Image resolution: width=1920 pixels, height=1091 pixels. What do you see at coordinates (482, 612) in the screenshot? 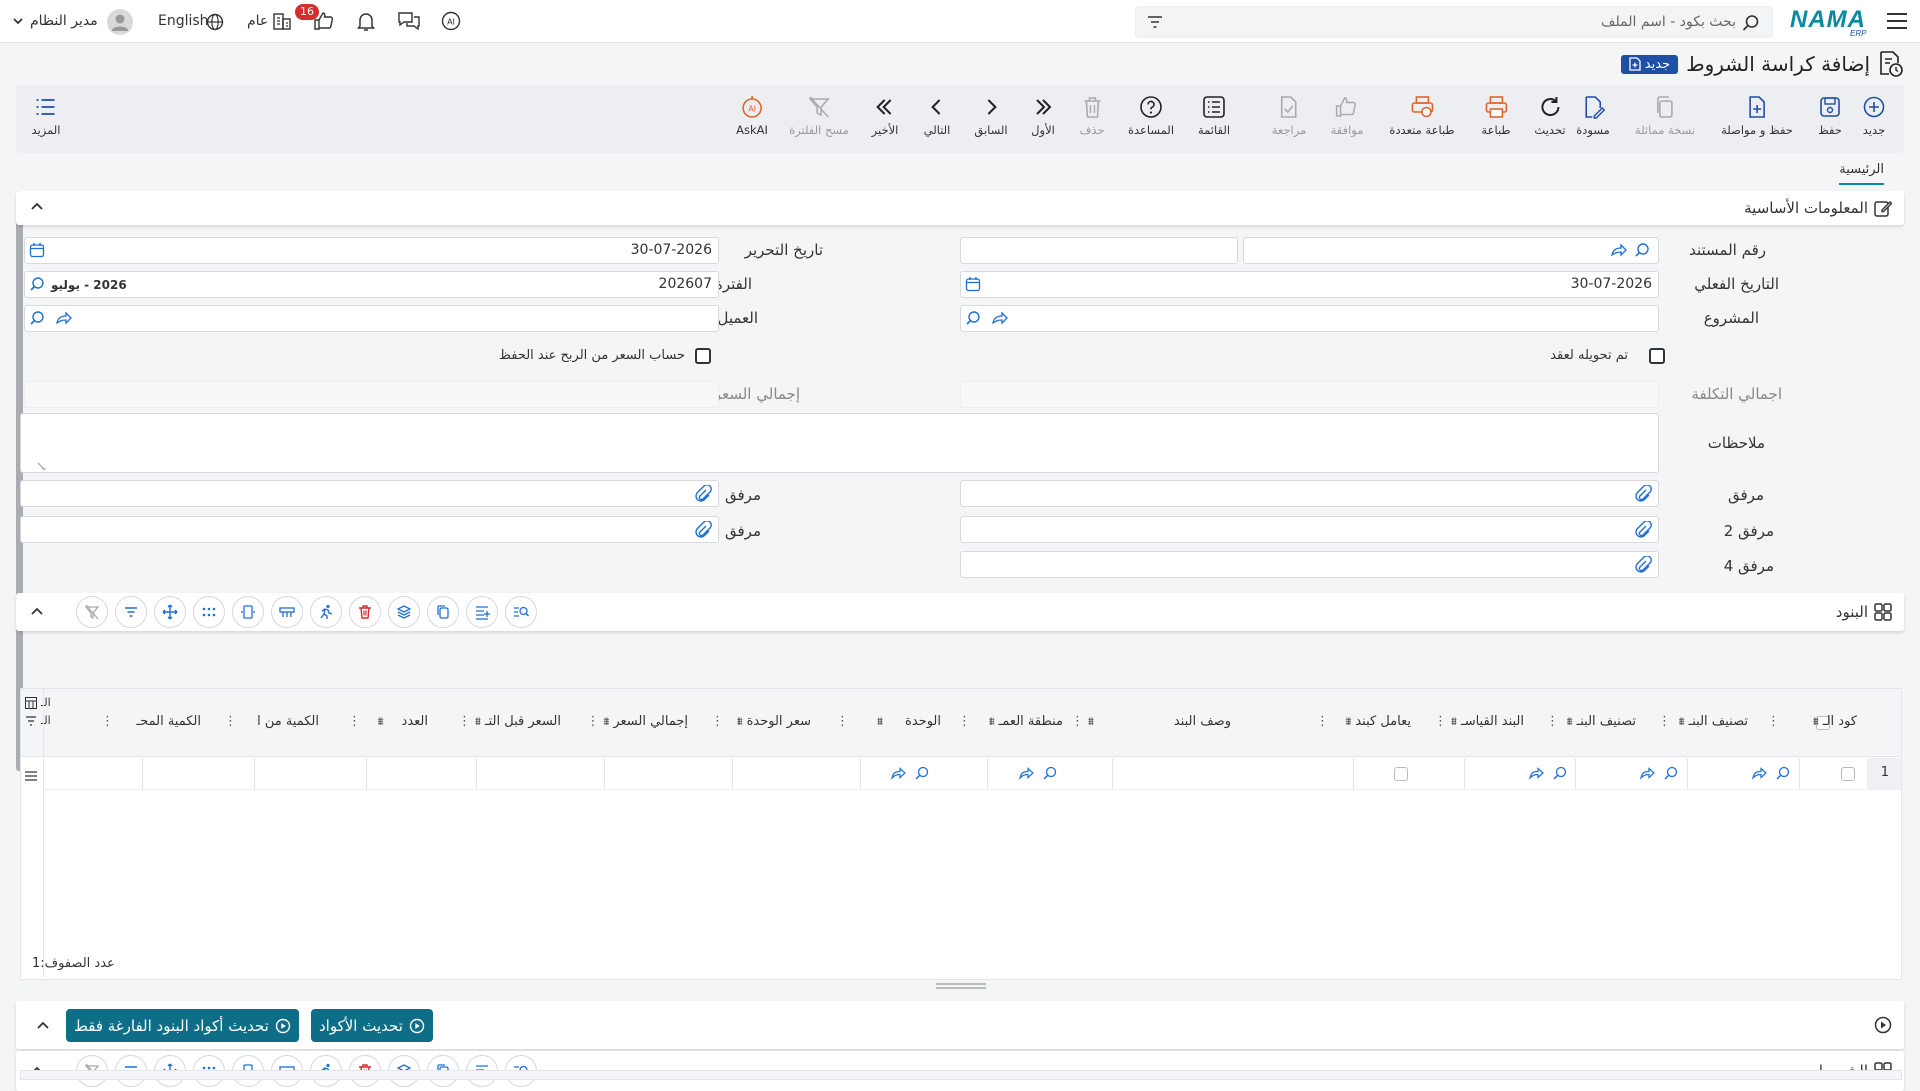
I see `insert-row-icon` at bounding box center [482, 612].